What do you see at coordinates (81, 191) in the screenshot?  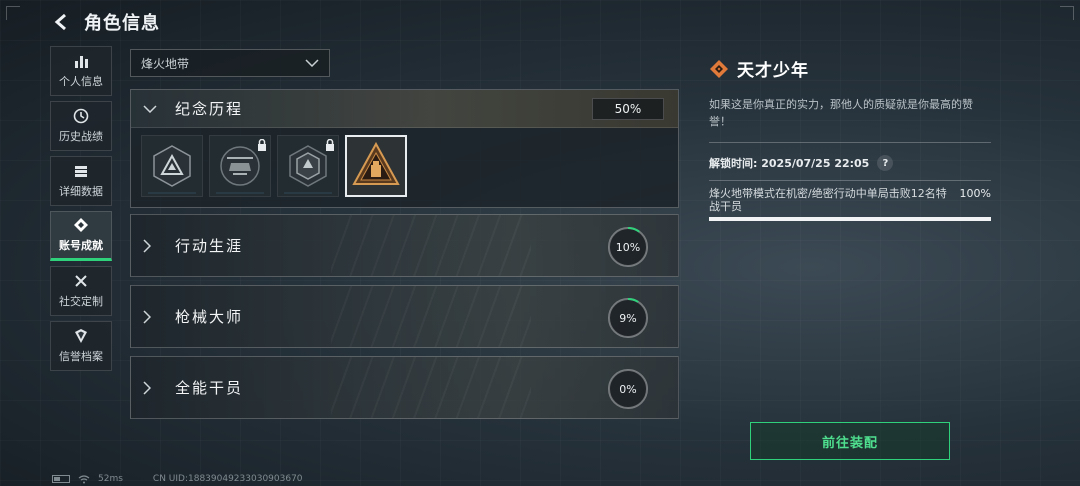 I see `sidebar-item-label: 详细数据` at bounding box center [81, 191].